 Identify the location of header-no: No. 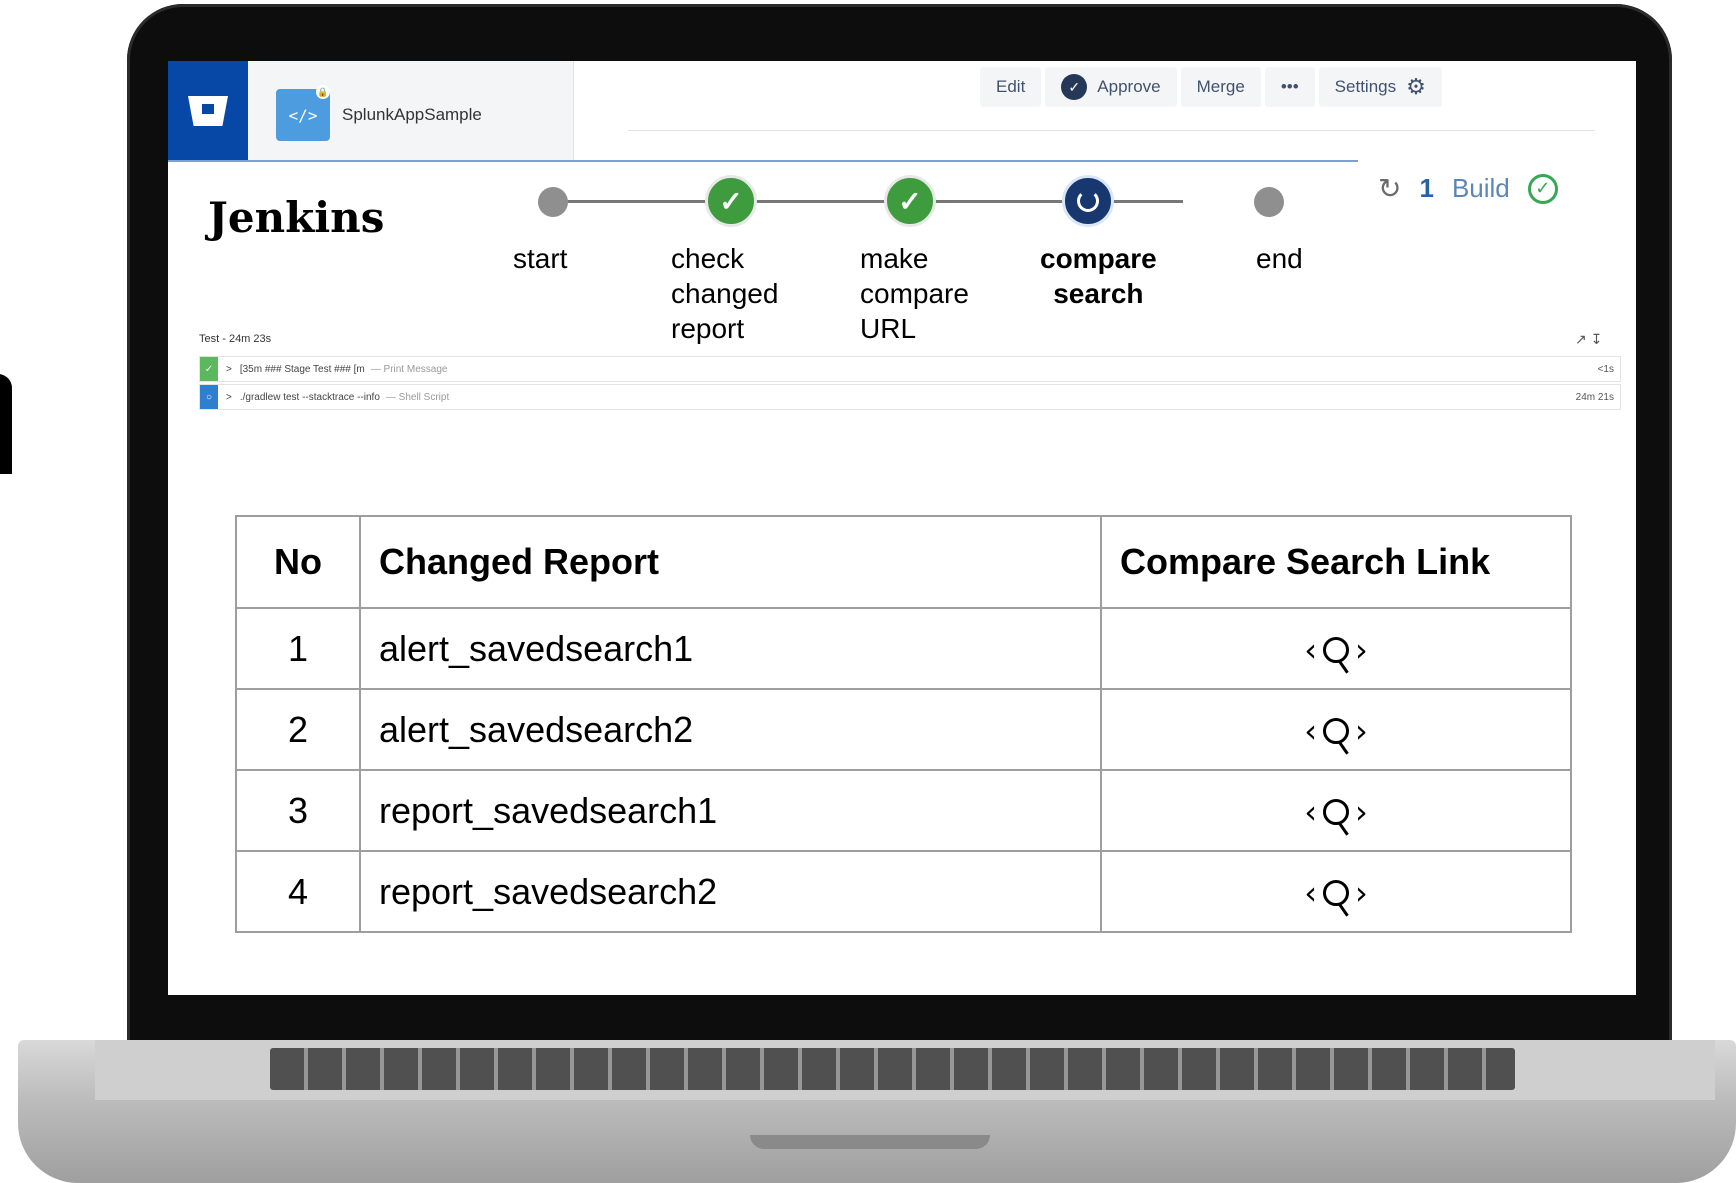
(298, 562).